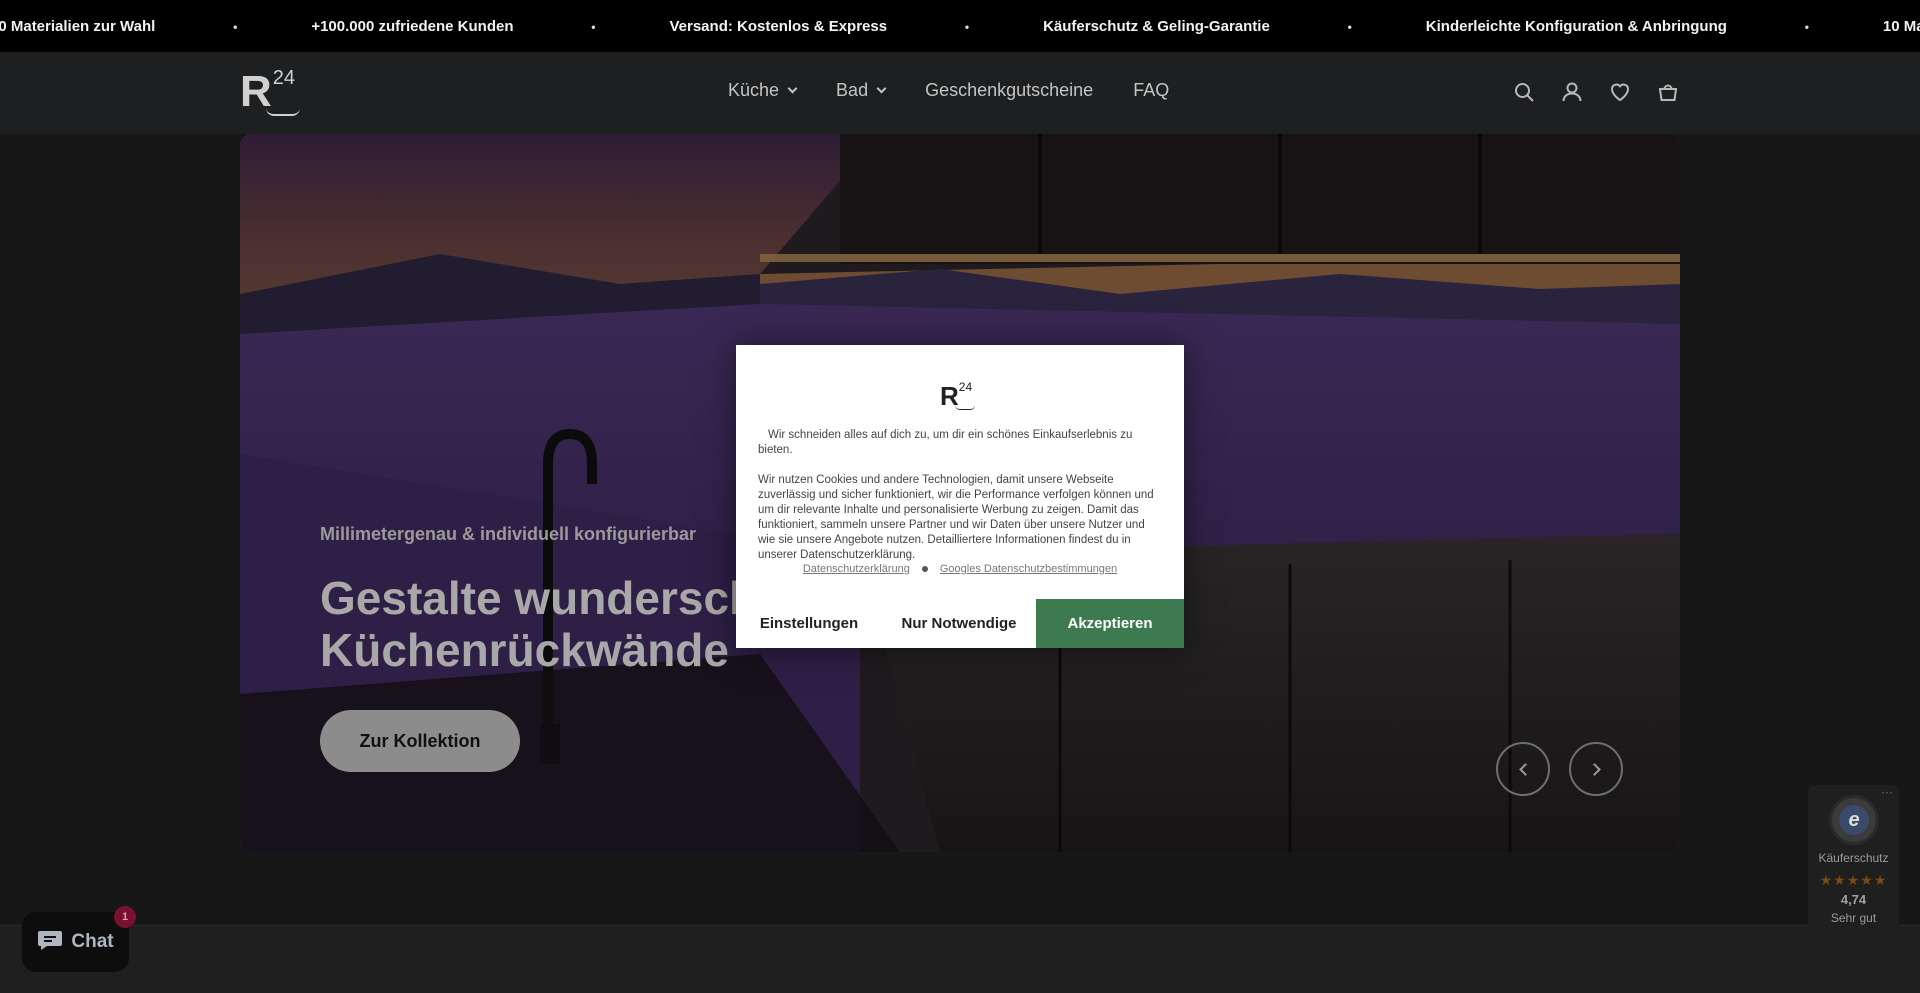 The height and width of the screenshot is (993, 1920). What do you see at coordinates (809, 623) in the screenshot?
I see `cookie-settings-button: Einstellungen` at bounding box center [809, 623].